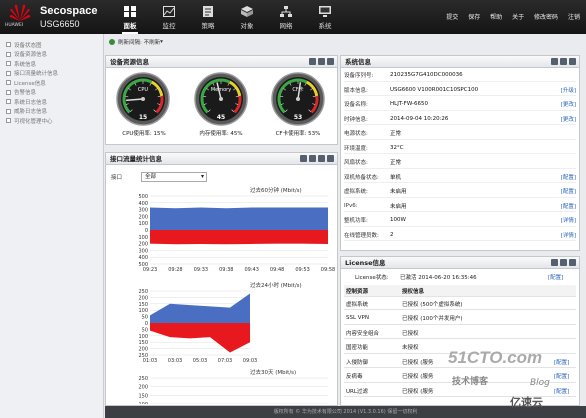  Describe the element at coordinates (31, 102) in the screenshot. I see `sidebar-item-label: 系统日志信息` at that location.